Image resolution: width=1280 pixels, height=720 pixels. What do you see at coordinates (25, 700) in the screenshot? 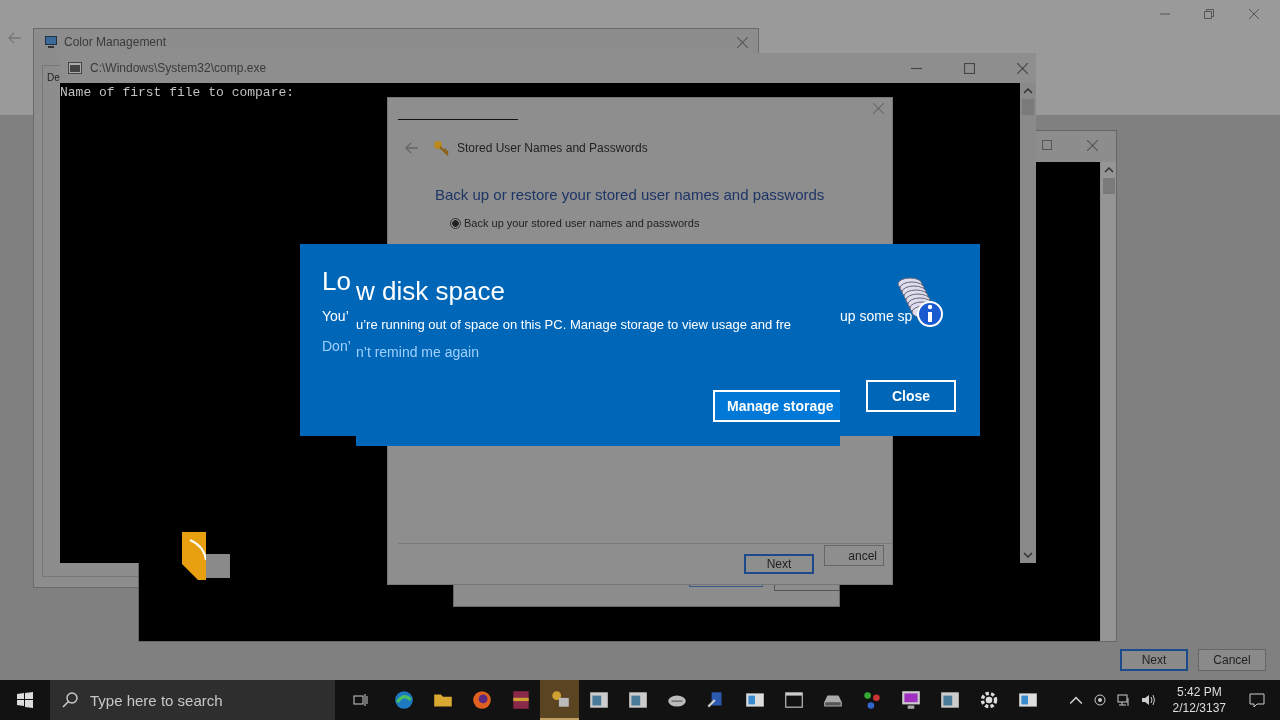
I see `windows-start-icon` at bounding box center [25, 700].